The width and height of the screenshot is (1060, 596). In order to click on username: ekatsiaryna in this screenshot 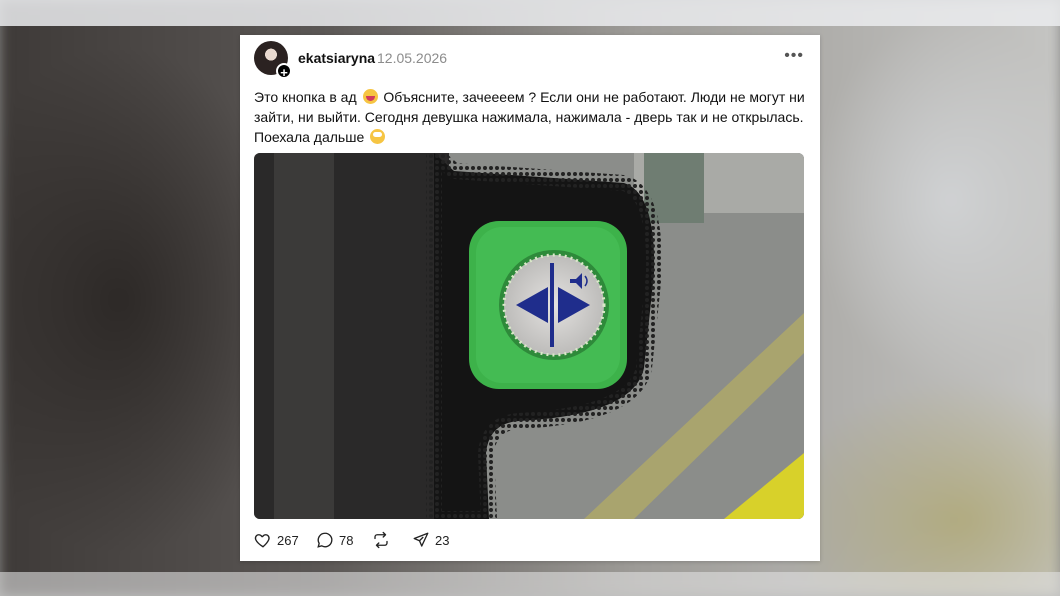, I will do `click(336, 58)`.